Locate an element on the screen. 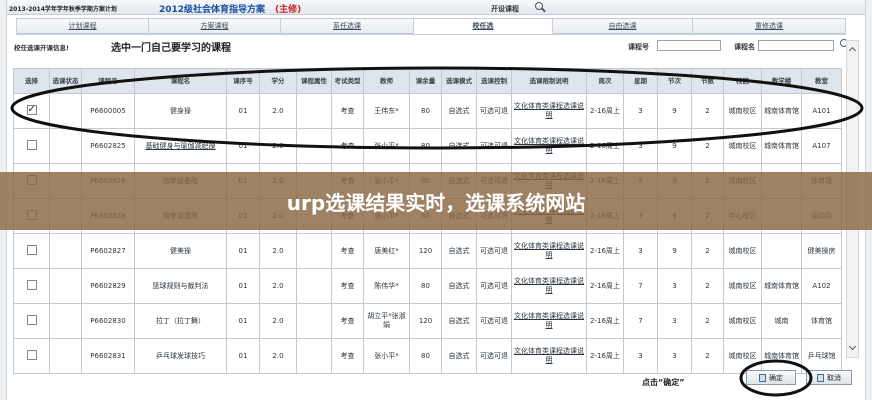  cell-building is located at coordinates (781, 251).